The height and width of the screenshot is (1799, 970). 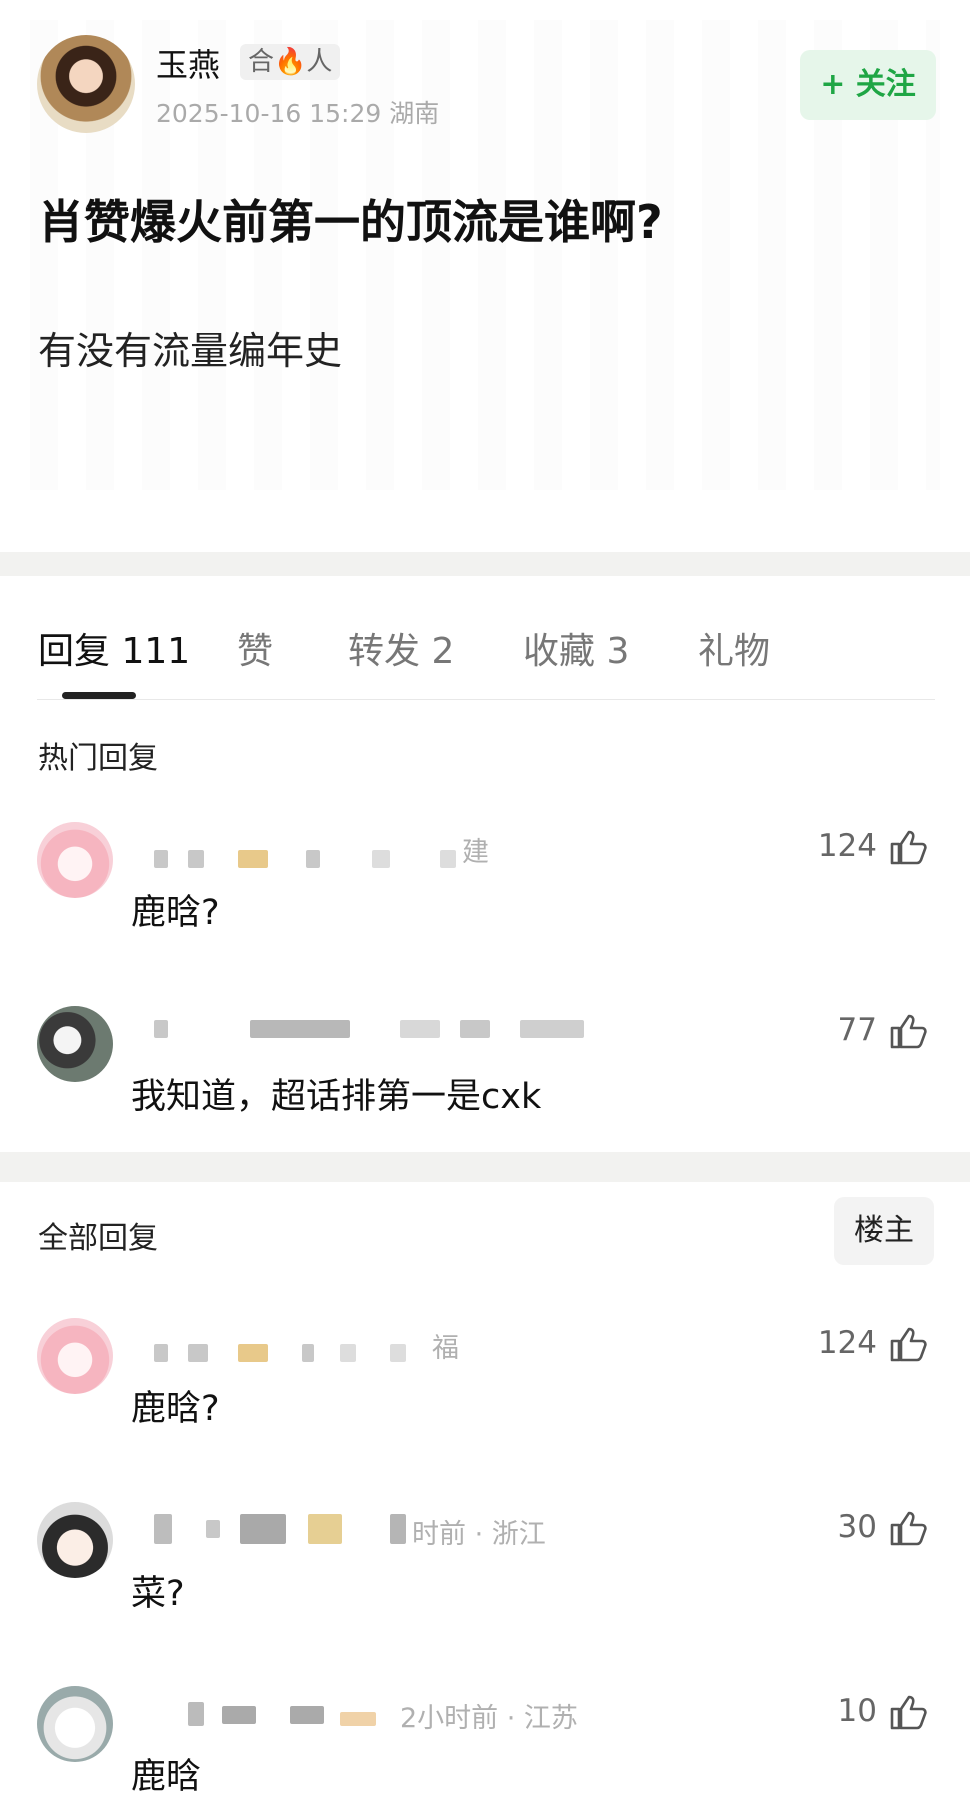 I want to click on commenter-meta: 时前 · 浙江, so click(x=479, y=1534).